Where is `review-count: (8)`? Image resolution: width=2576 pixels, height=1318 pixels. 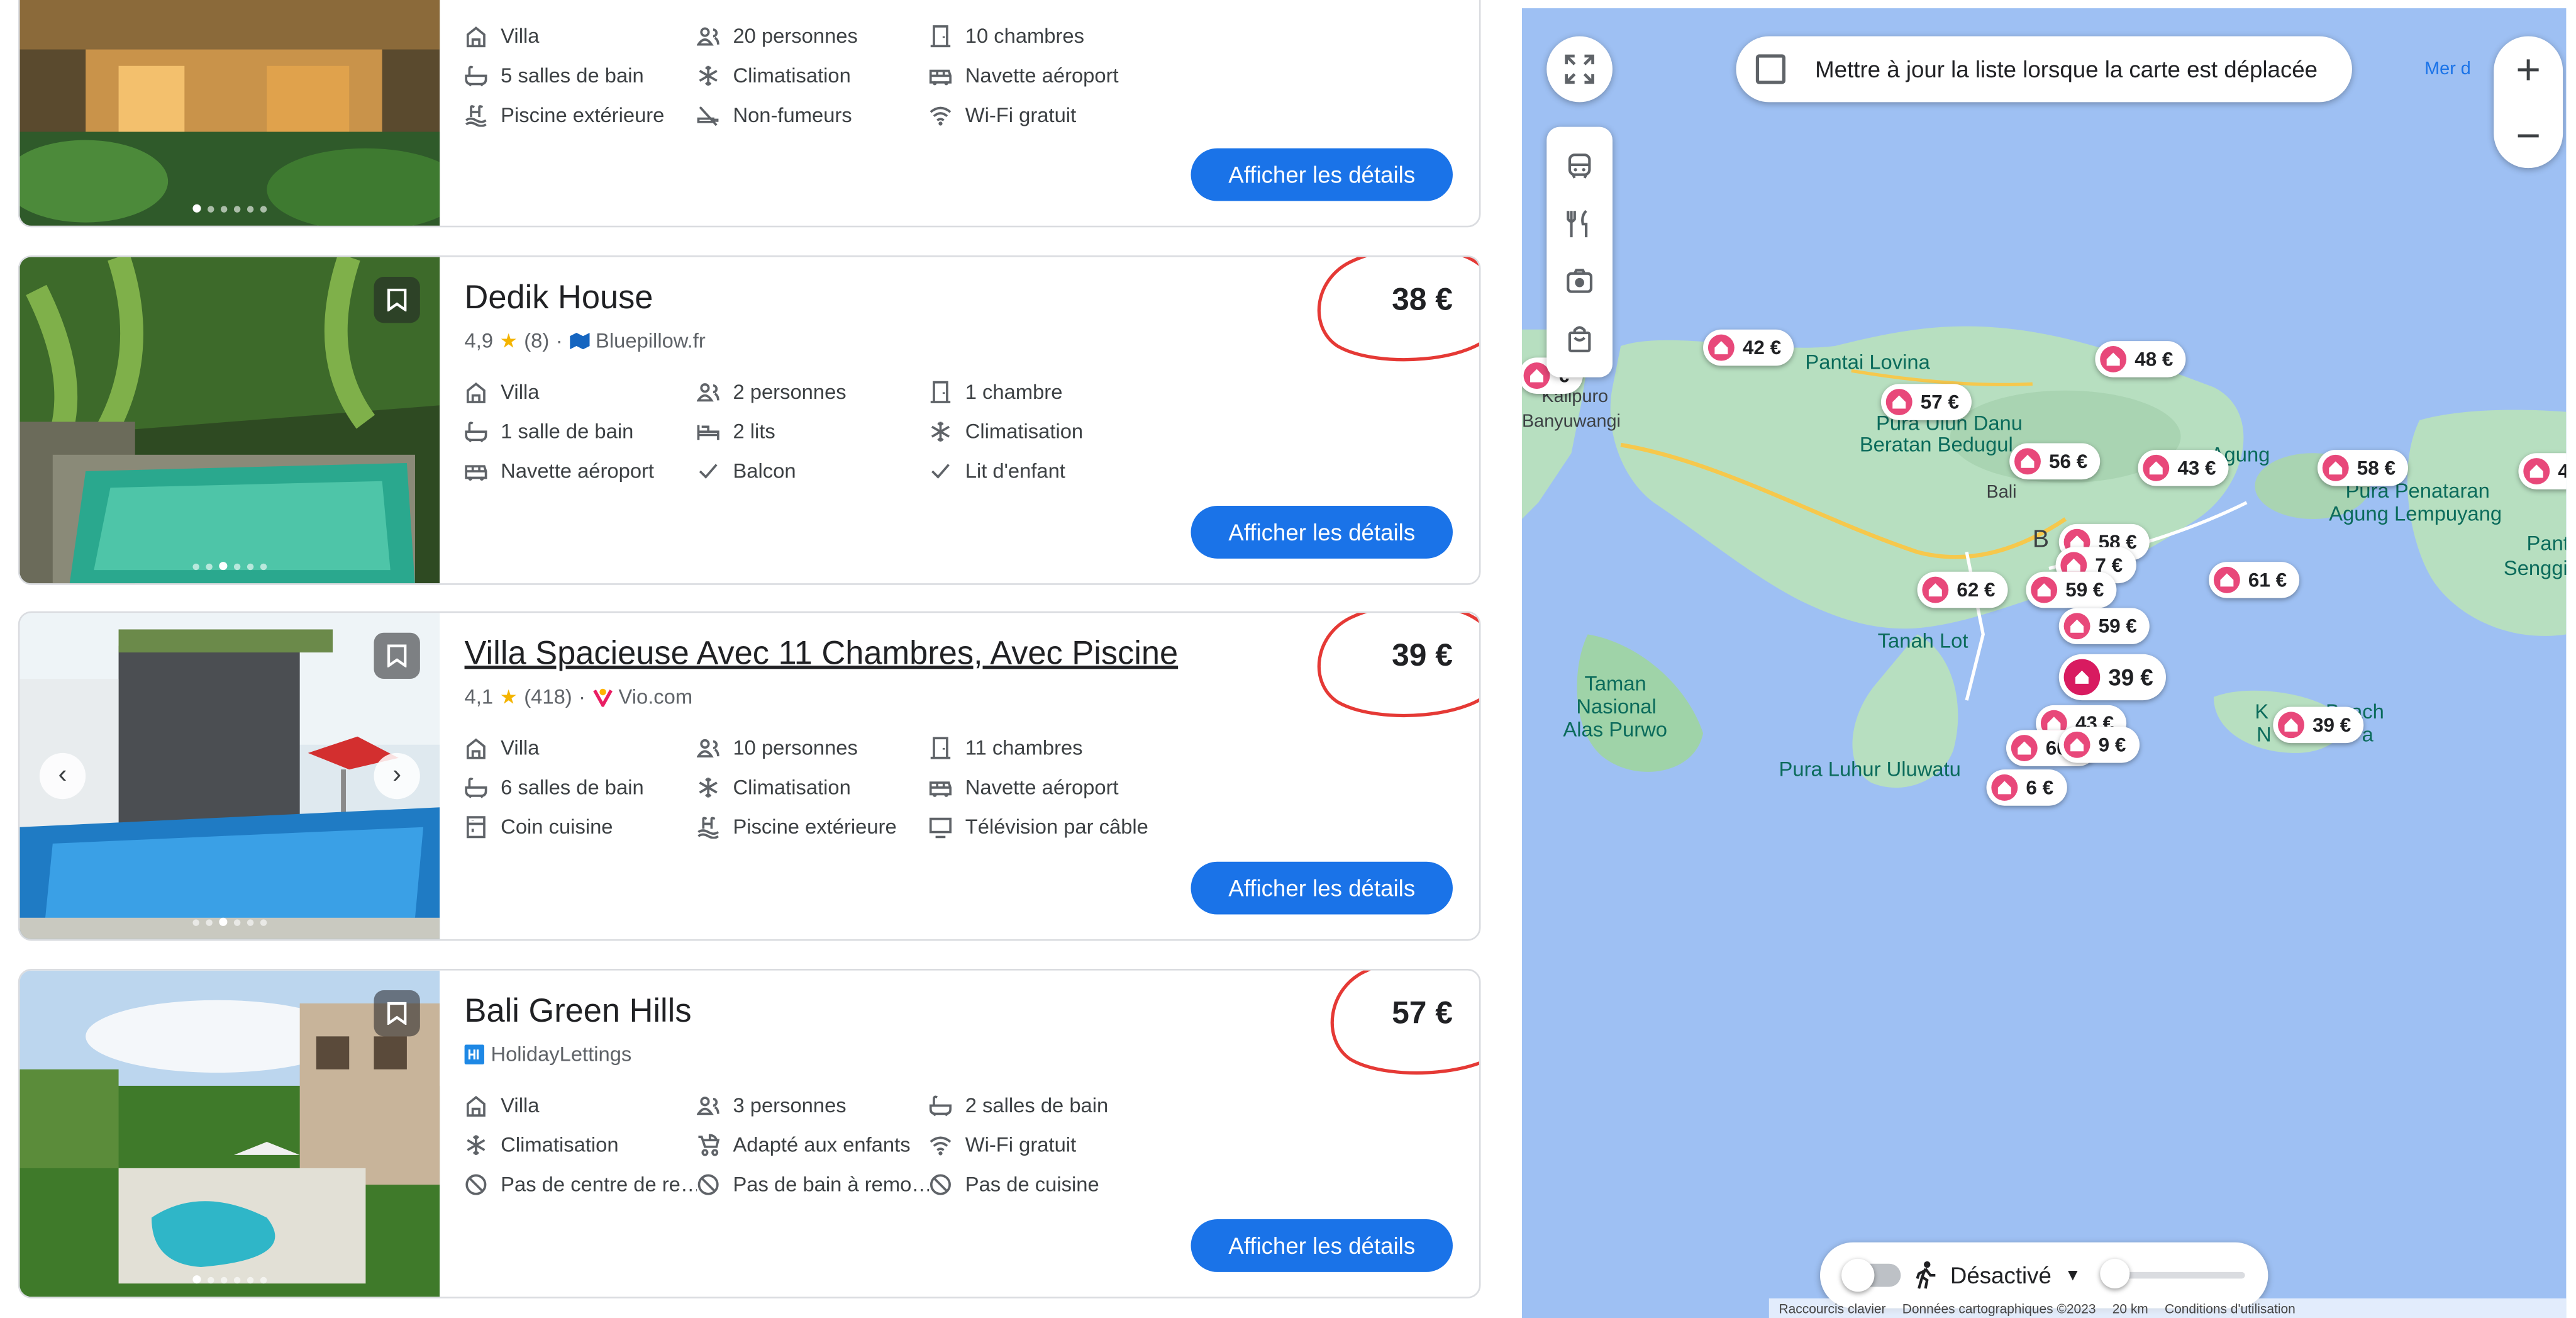 review-count: (8) is located at coordinates (537, 341).